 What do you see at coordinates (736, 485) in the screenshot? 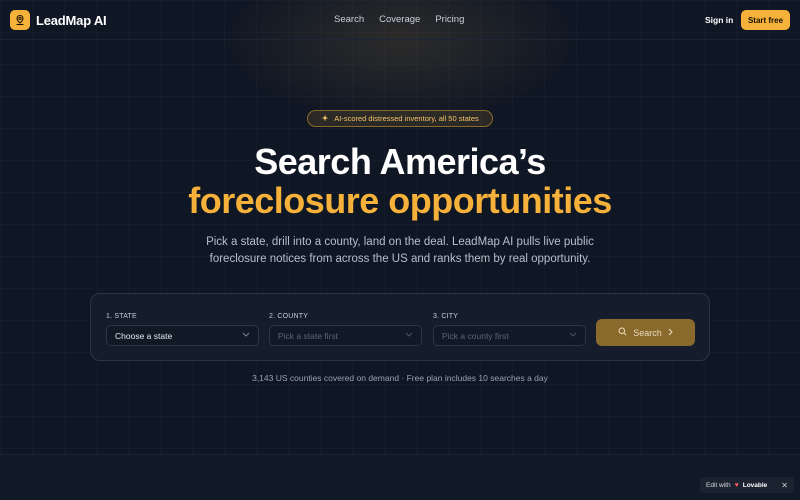
I see `heart-icon: ♥` at bounding box center [736, 485].